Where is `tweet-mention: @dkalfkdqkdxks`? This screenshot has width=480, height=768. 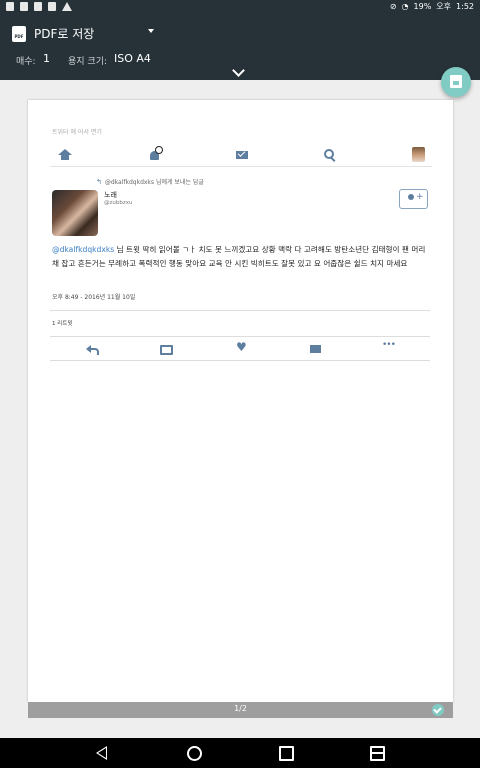 tweet-mention: @dkalfkdqkdxks is located at coordinates (83, 249).